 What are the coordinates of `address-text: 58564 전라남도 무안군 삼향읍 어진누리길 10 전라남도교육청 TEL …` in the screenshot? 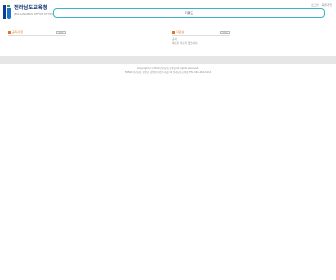 It's located at (168, 72).